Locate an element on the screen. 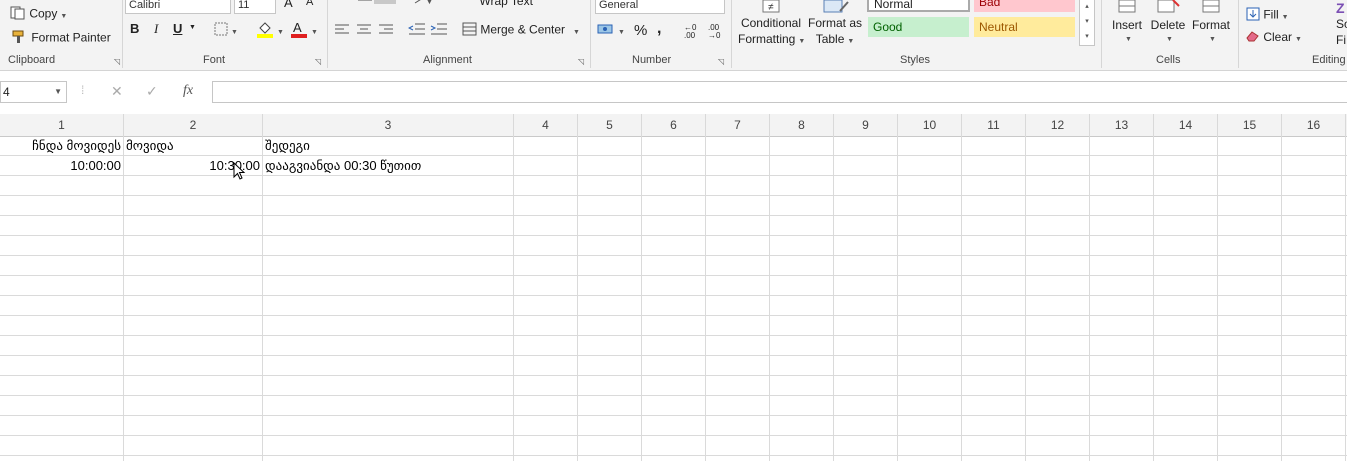 Image resolution: width=1347 pixels, height=461 pixels. sort-filter-button: Z So Fi is located at coordinates (1341, 24).